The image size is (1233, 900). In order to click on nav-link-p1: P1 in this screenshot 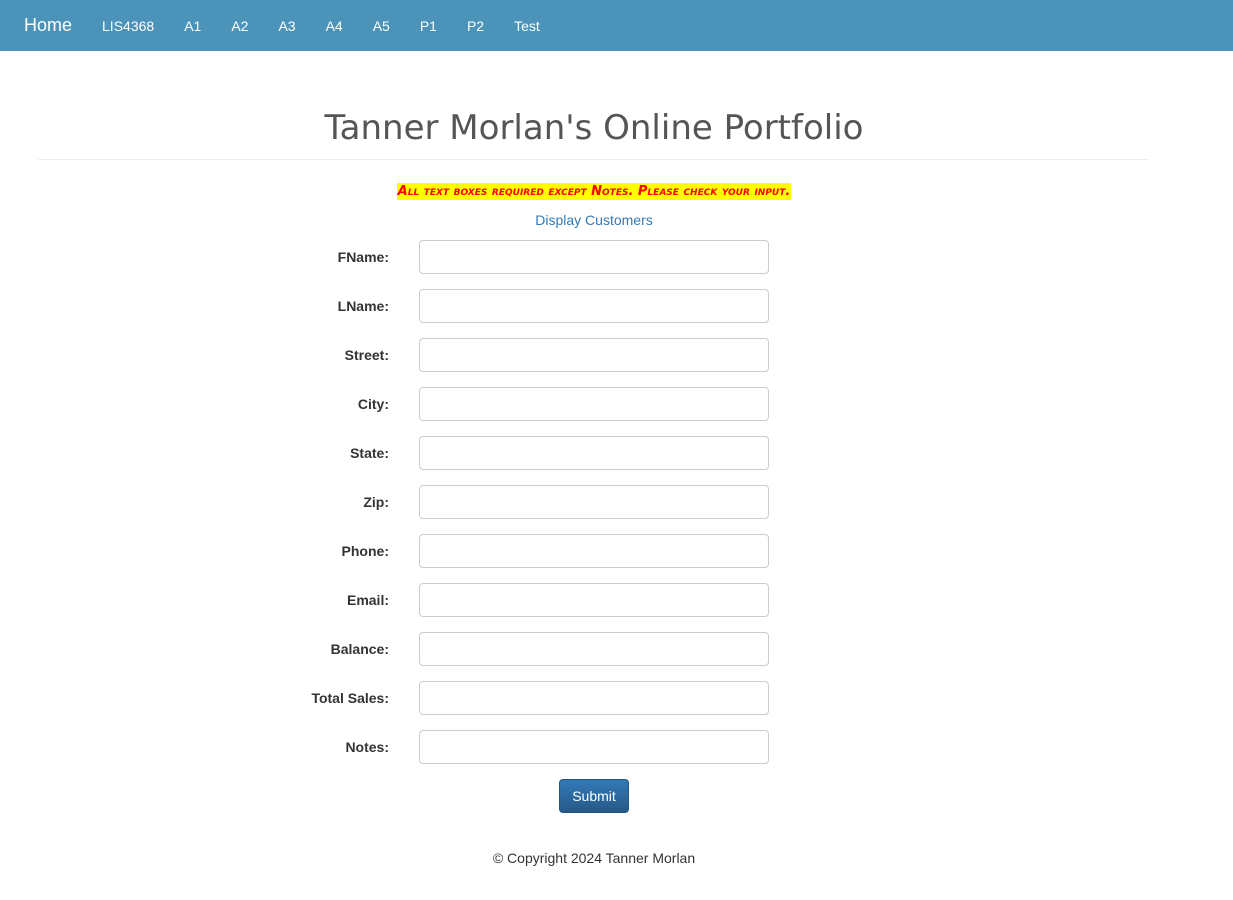, I will do `click(428, 26)`.